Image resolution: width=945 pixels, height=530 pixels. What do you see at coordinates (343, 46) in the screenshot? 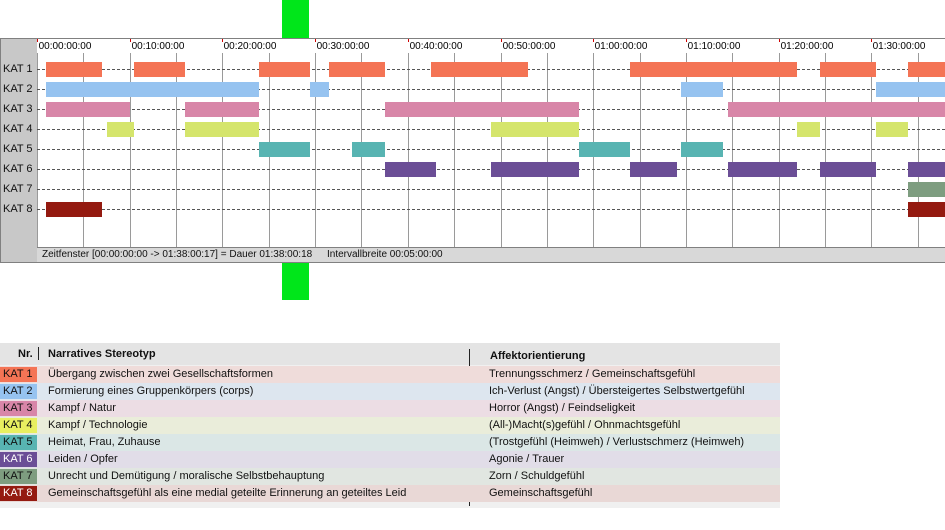
I see `tick-label: 00:30:00:00` at bounding box center [343, 46].